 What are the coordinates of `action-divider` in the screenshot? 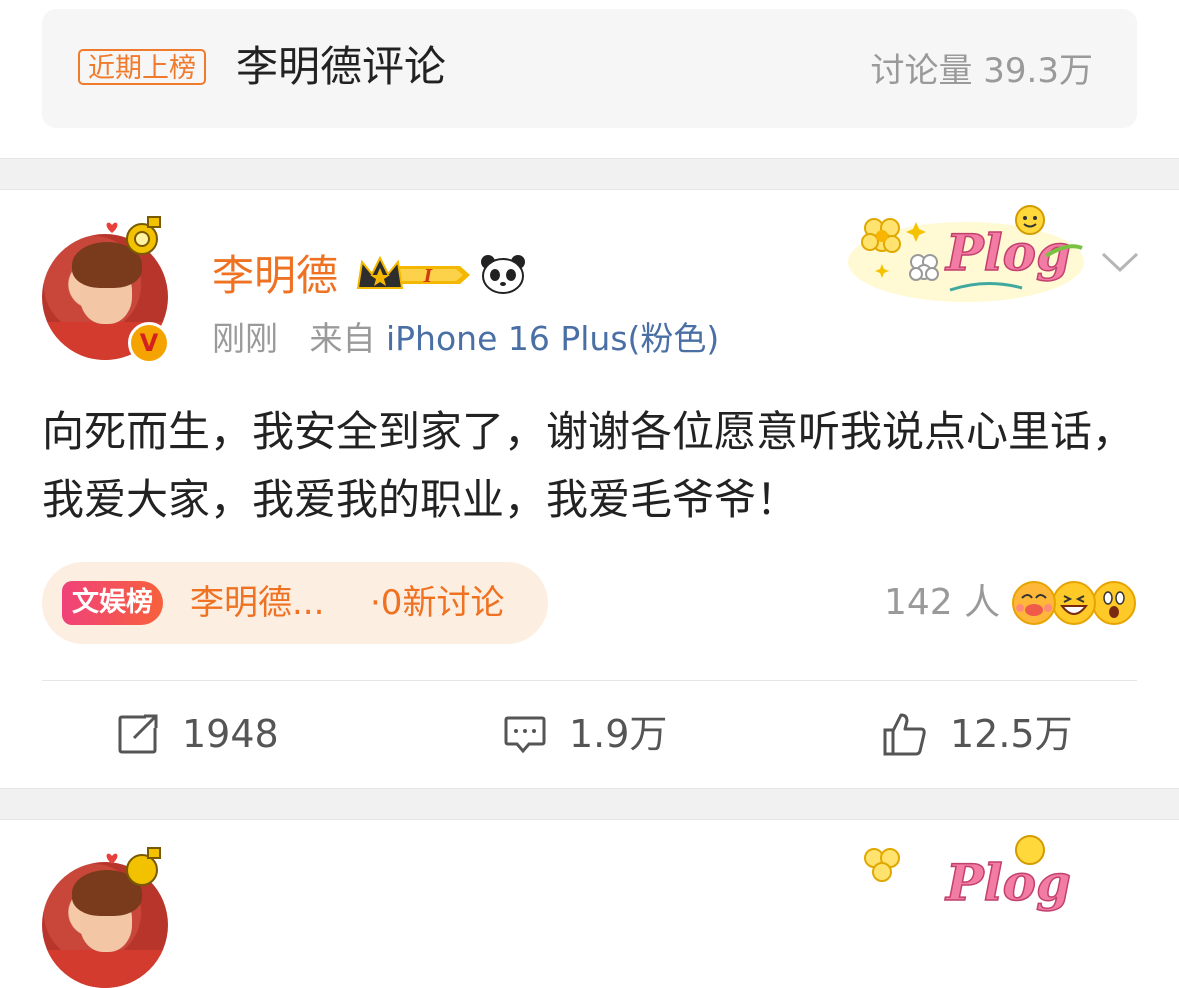 It's located at (589, 680).